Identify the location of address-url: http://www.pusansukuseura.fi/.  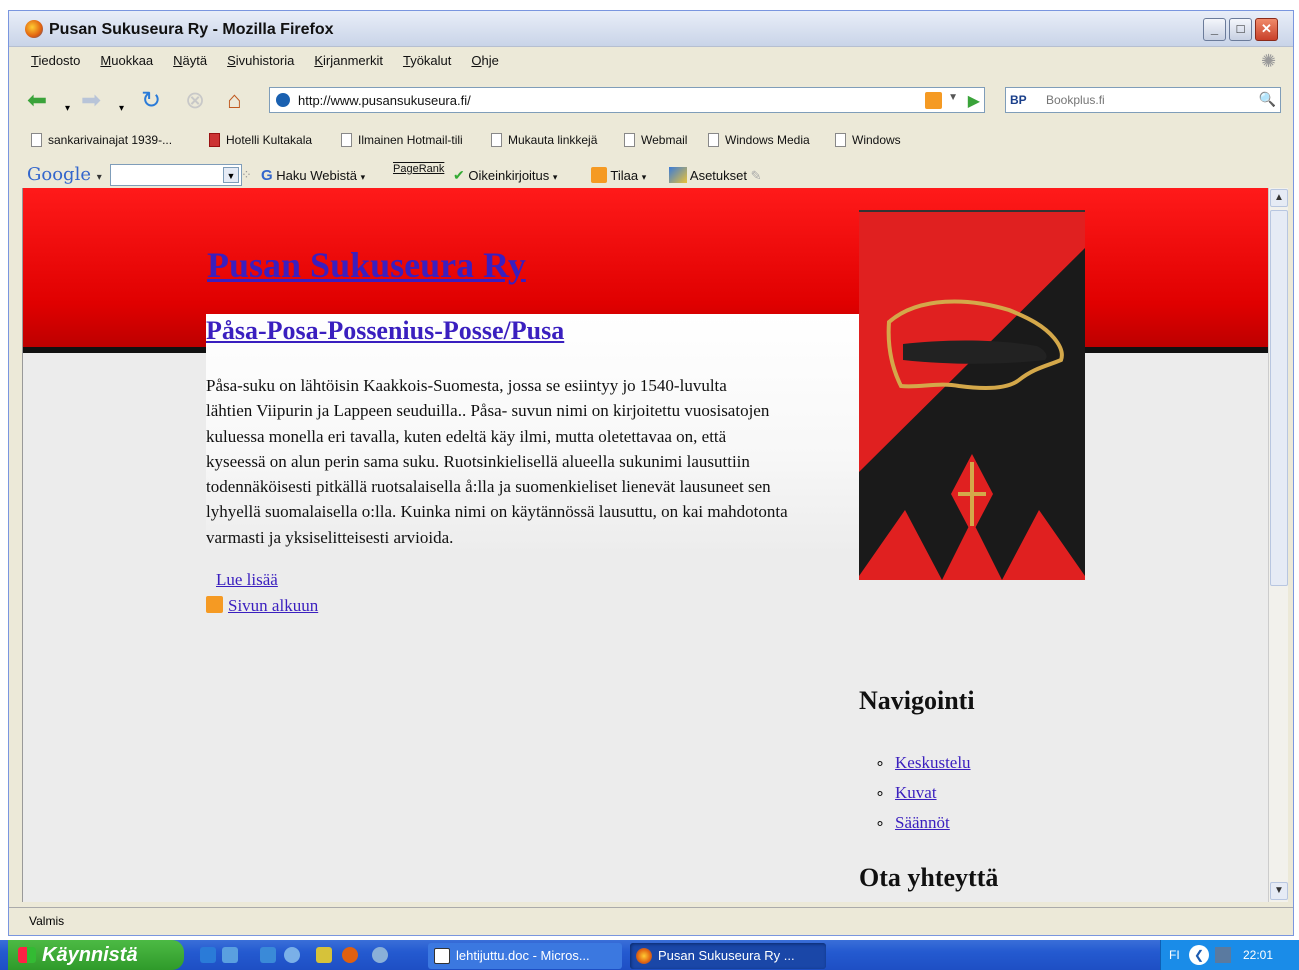
(384, 100).